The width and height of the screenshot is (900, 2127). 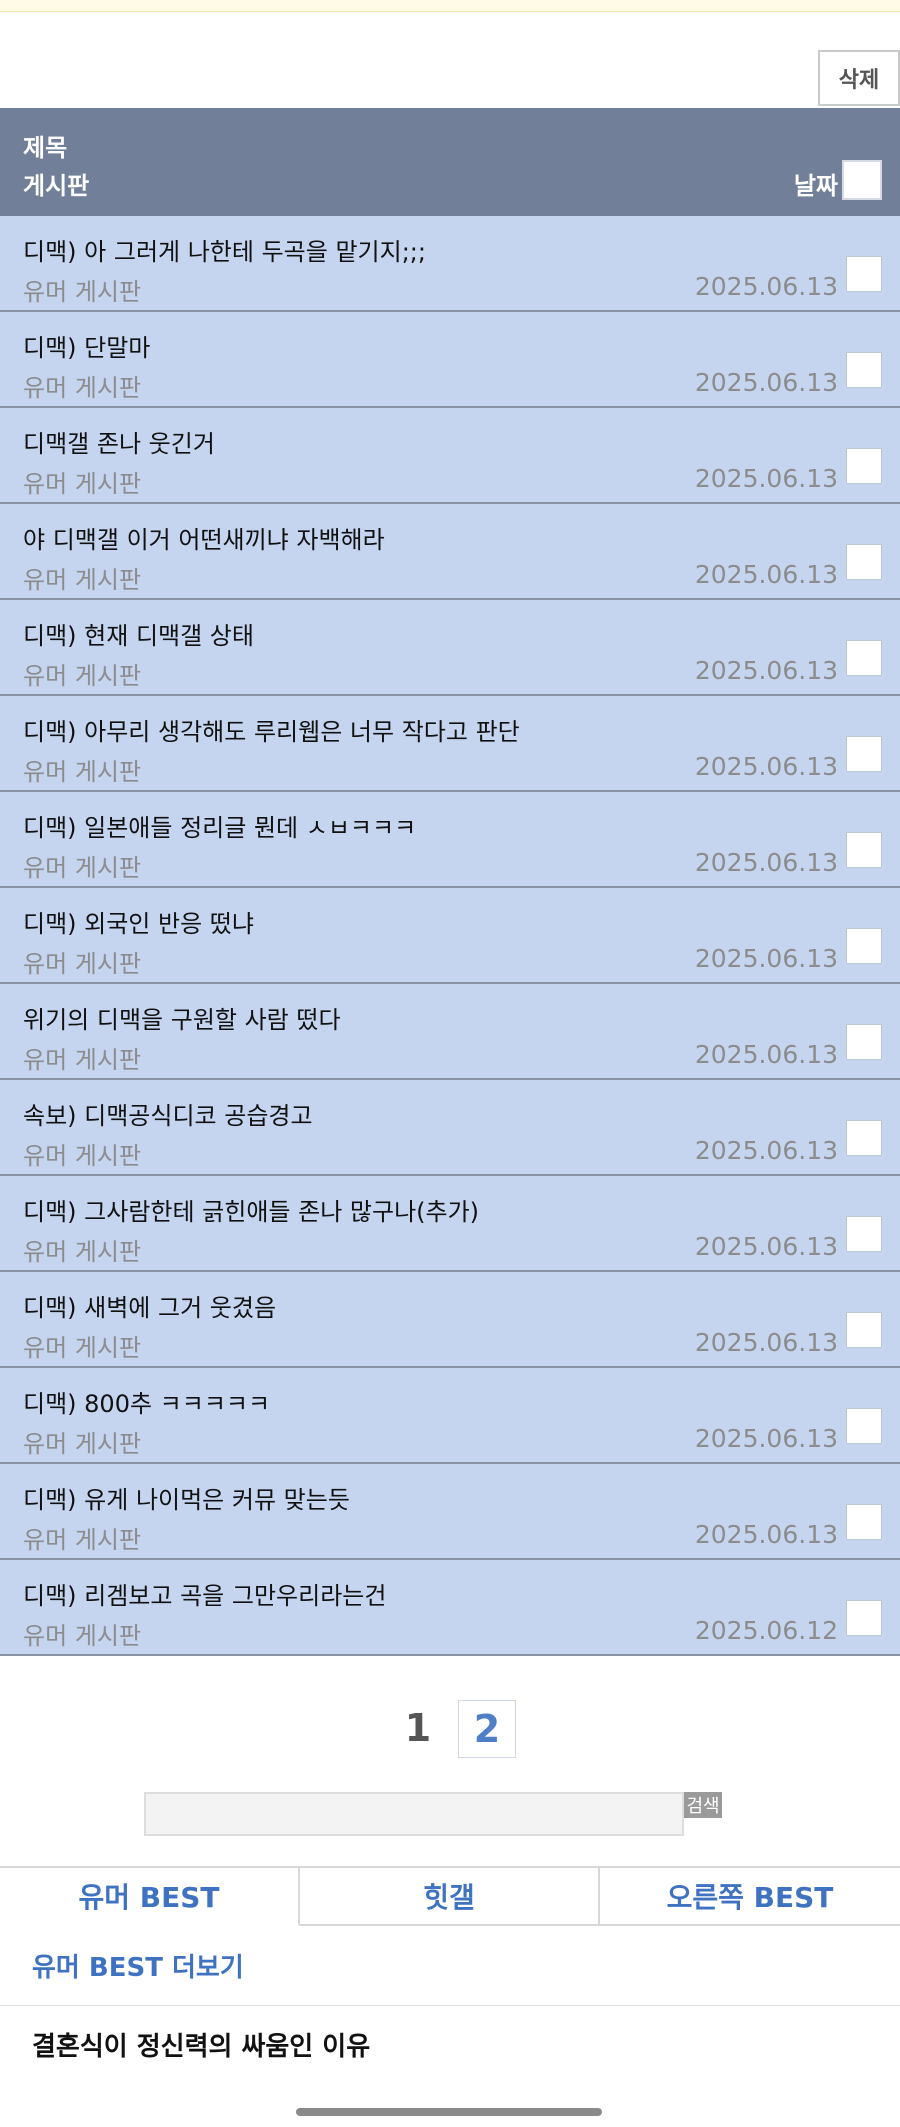 What do you see at coordinates (862, 180) in the screenshot?
I see `select-all-checkbox` at bounding box center [862, 180].